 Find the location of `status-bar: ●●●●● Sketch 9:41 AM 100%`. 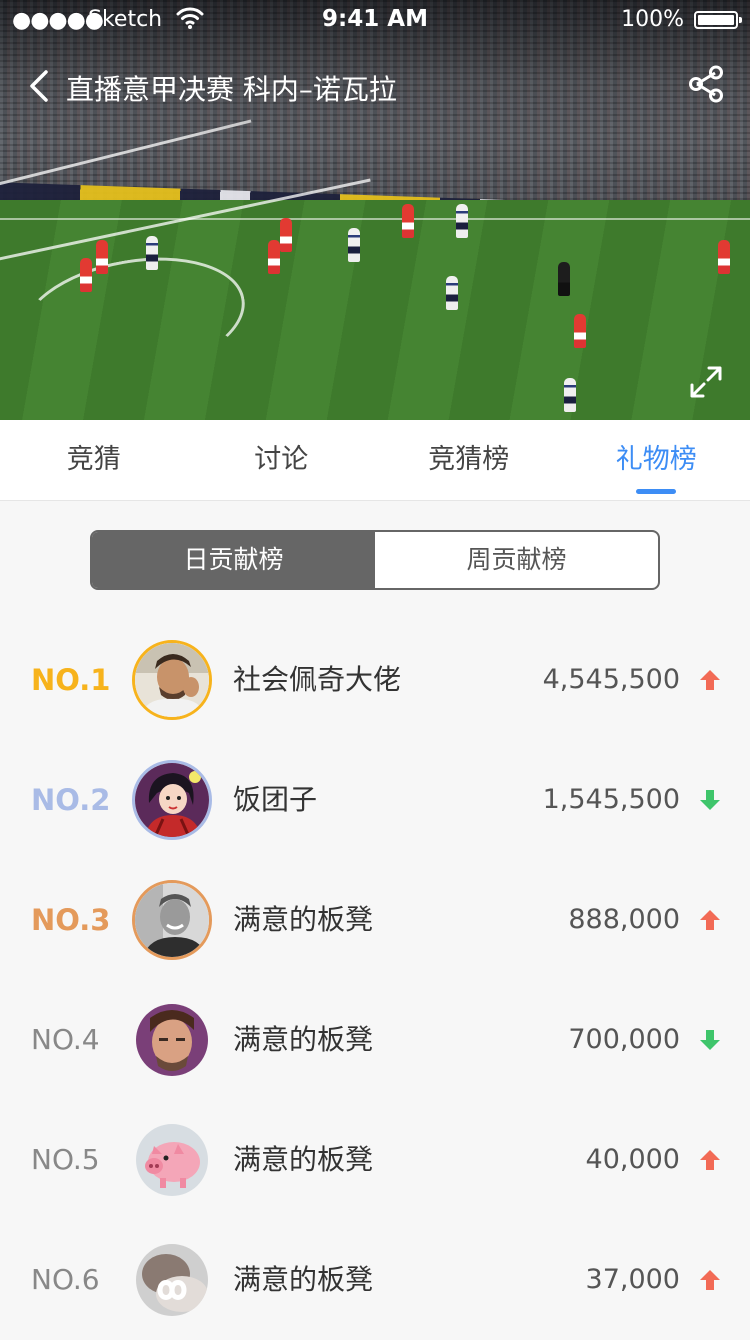

status-bar: ●●●●● Sketch 9:41 AM 100% is located at coordinates (375, 20).